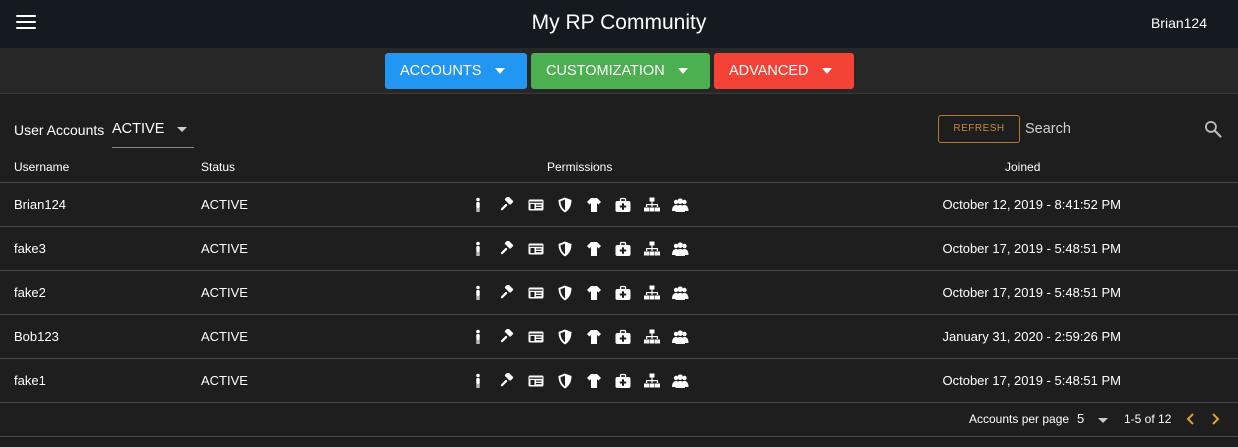  I want to click on table-header: Username Status Permissions Joined, so click(619, 168).